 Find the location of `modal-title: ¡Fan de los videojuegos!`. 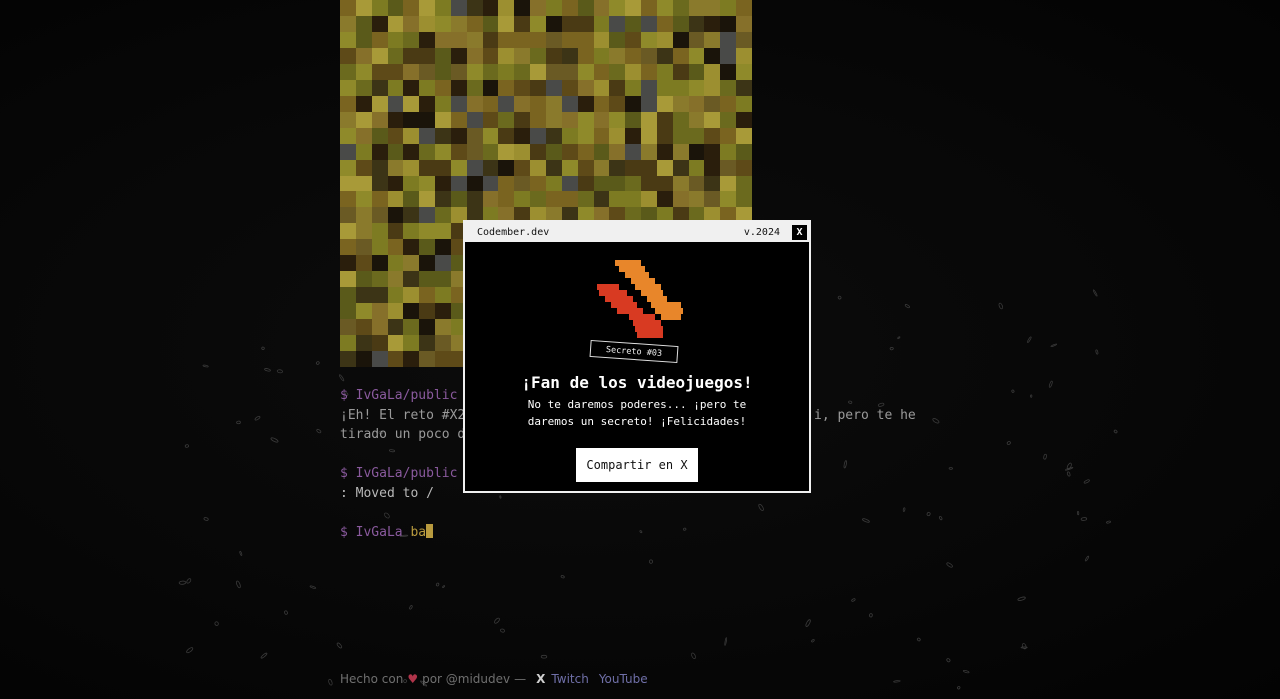

modal-title: ¡Fan de los videojuegos! is located at coordinates (637, 382).